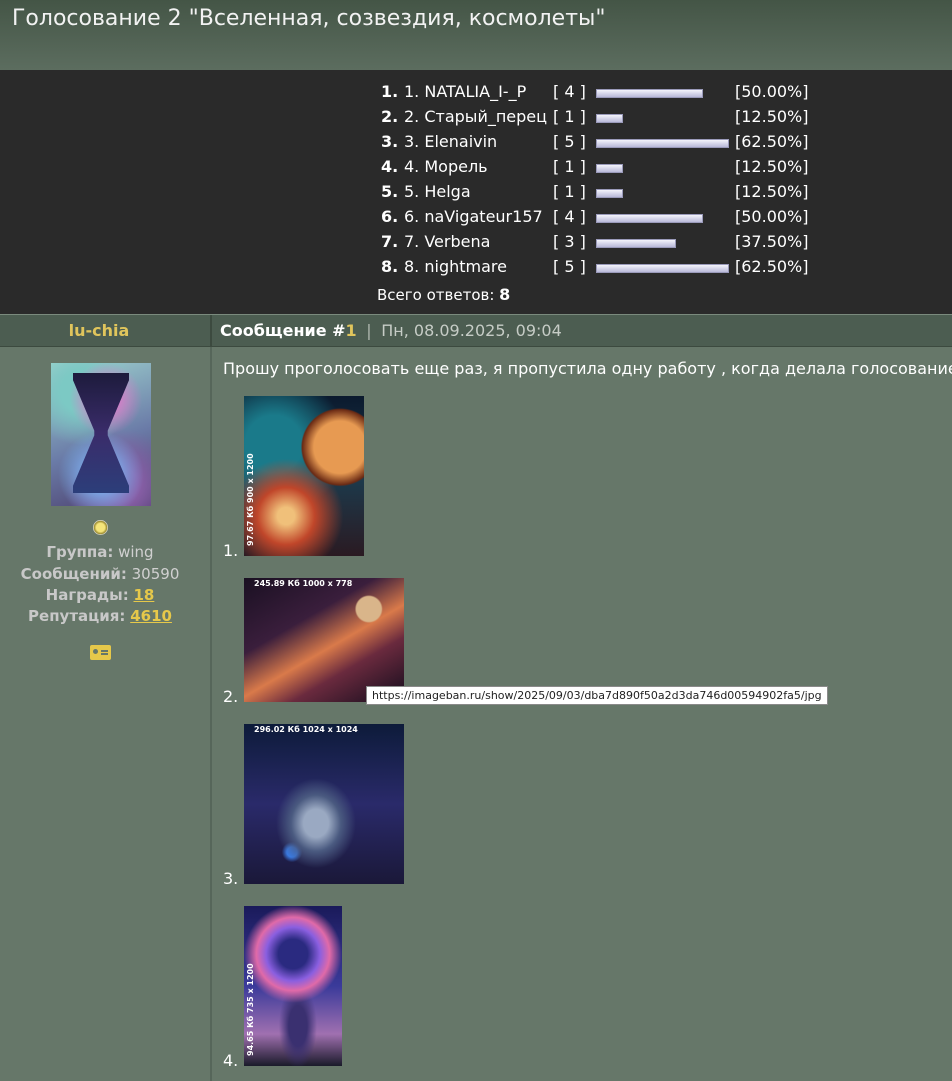 The height and width of the screenshot is (1081, 952). Describe the element at coordinates (390, 266) in the screenshot. I see `poll-rank: 8.` at that location.